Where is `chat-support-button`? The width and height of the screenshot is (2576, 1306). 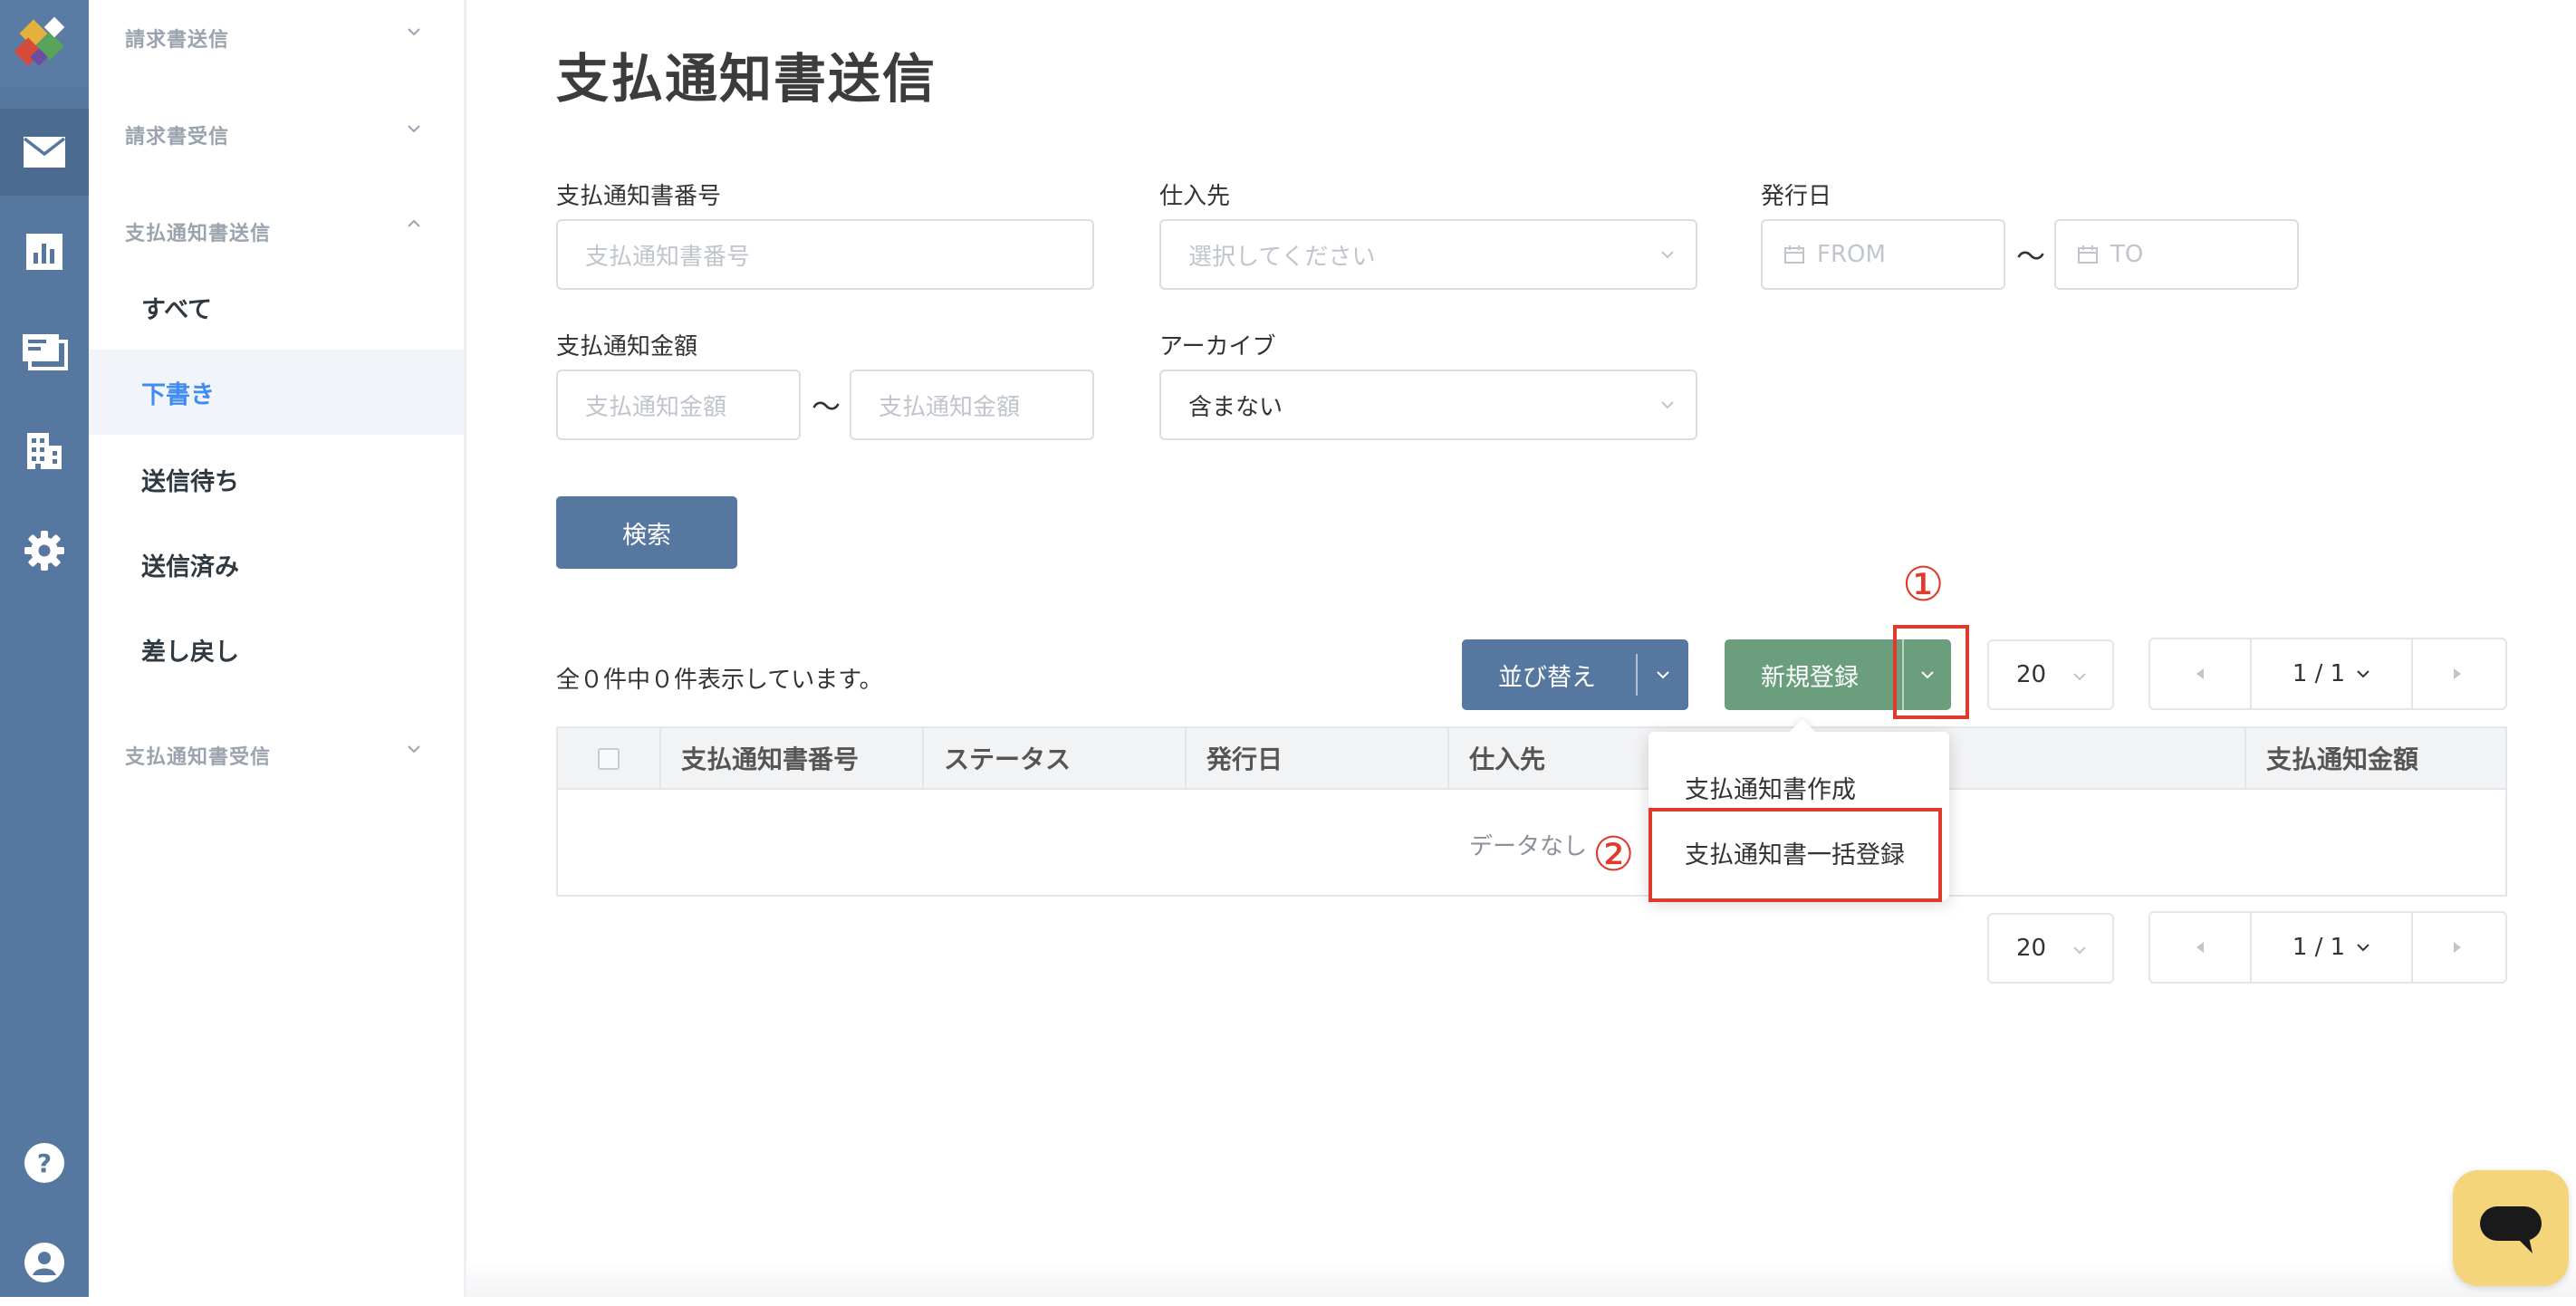
chat-support-button is located at coordinates (2511, 1228).